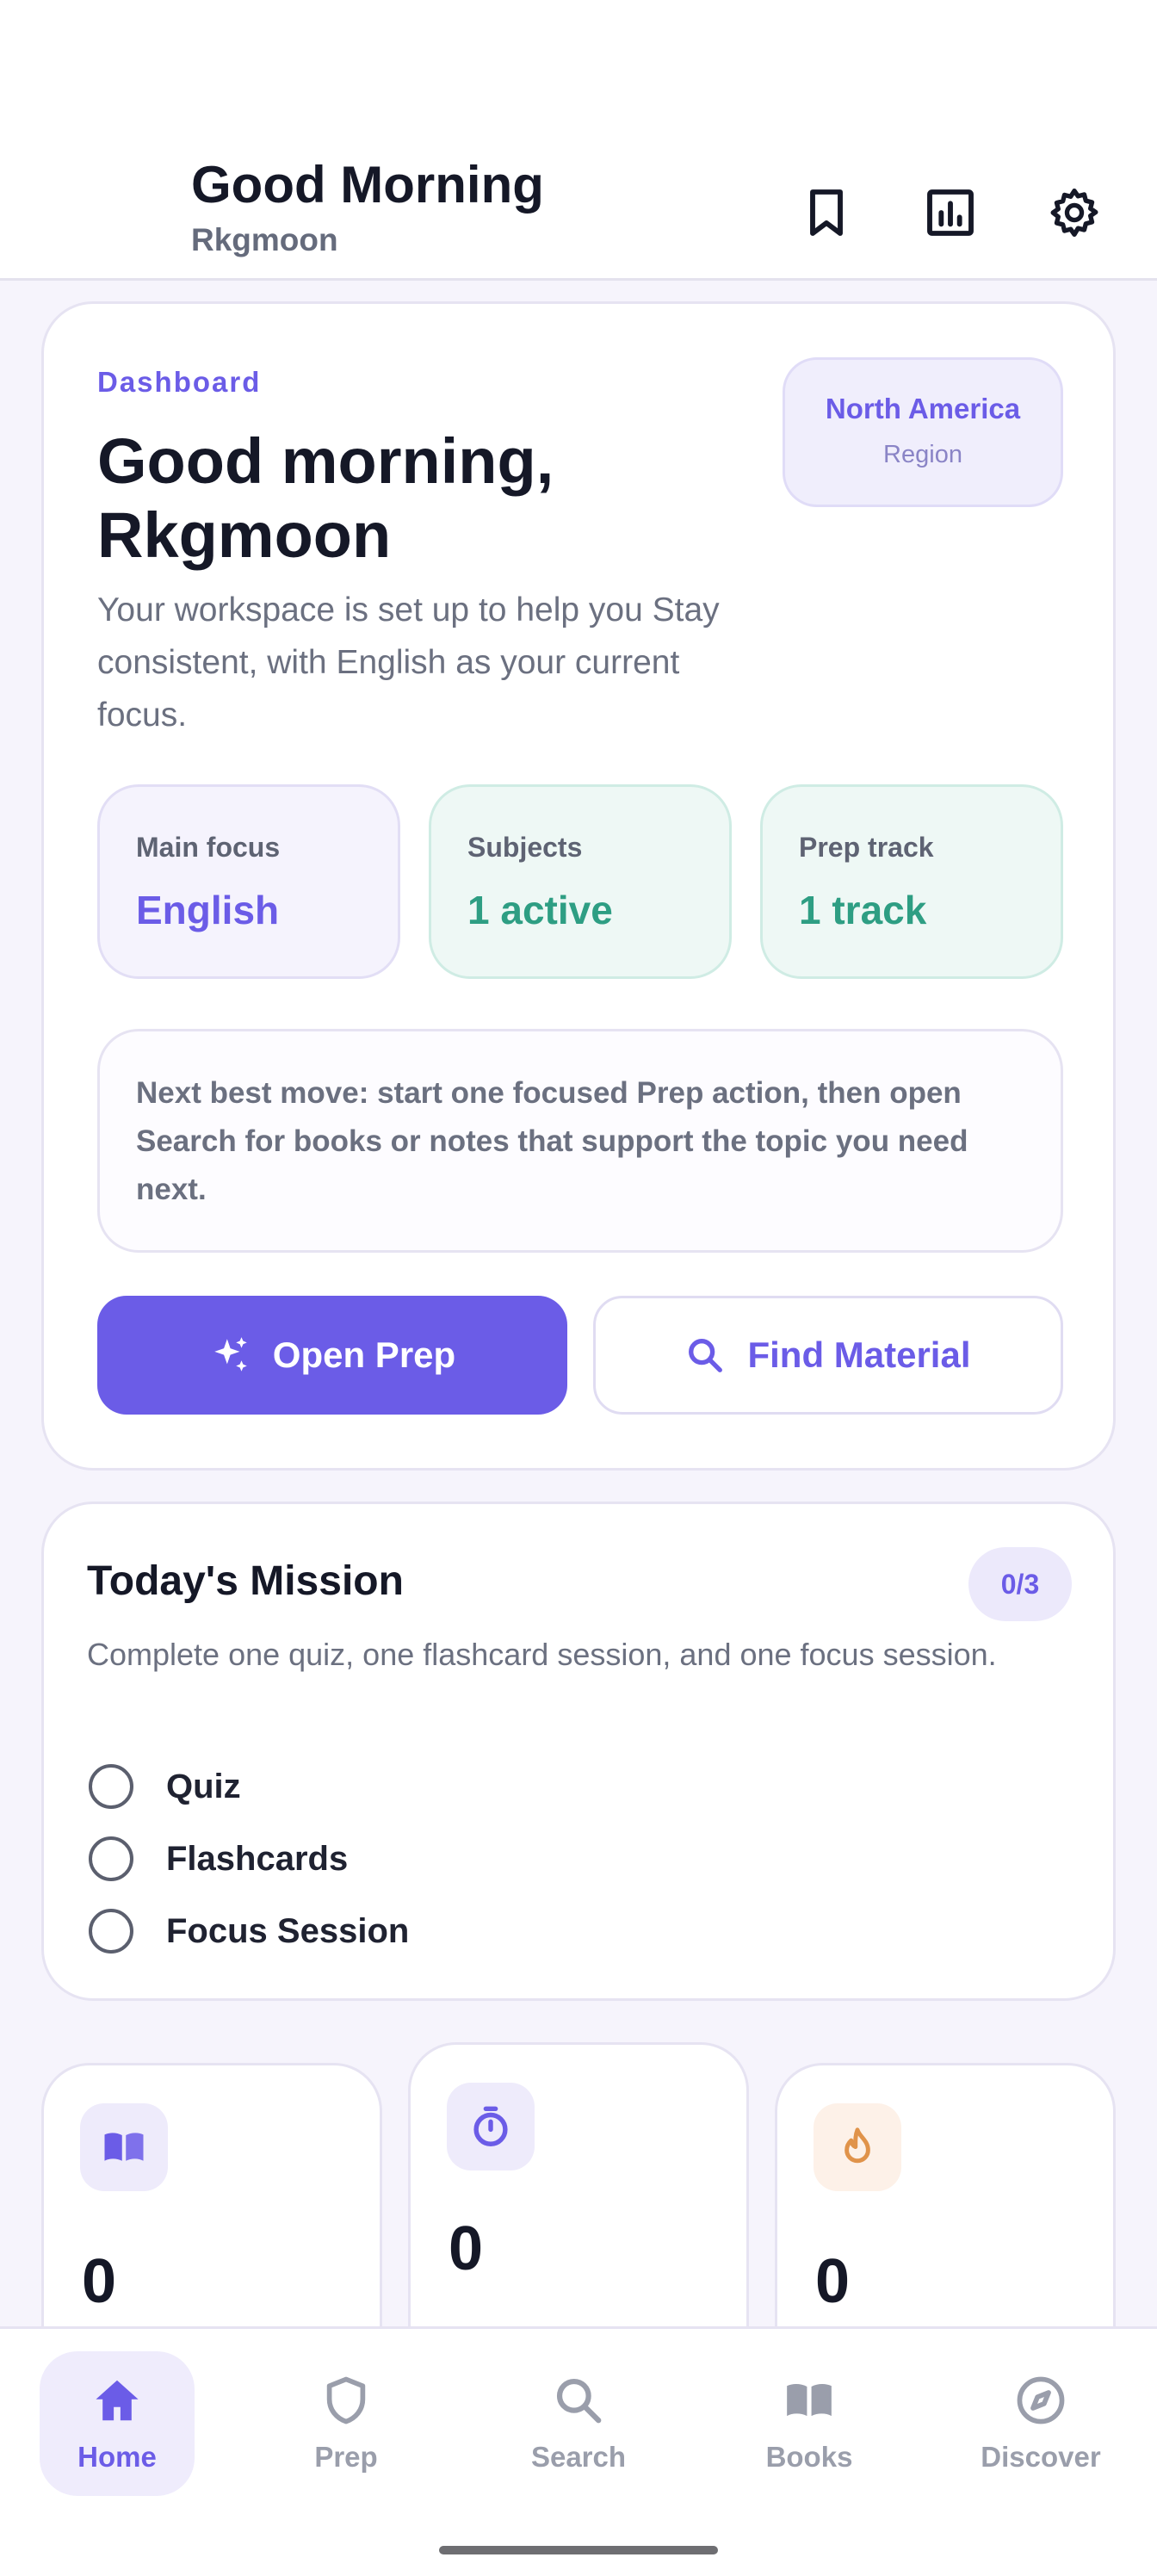  Describe the element at coordinates (326, 498) in the screenshot. I see `hero-title: Good morning, Rkgmoon` at that location.